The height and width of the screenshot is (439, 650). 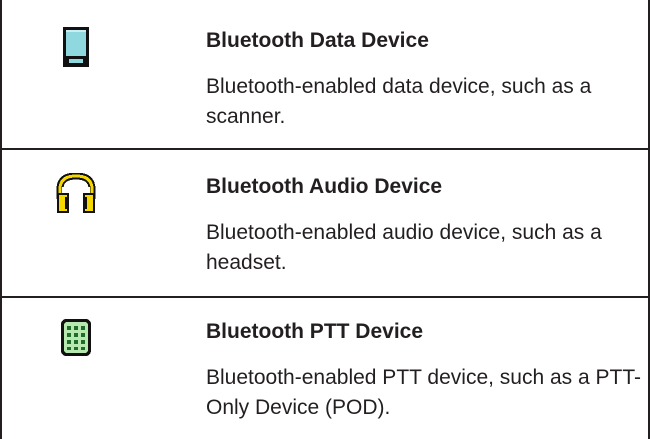 I want to click on device-title: Bluetooth Audio Device, so click(x=324, y=186).